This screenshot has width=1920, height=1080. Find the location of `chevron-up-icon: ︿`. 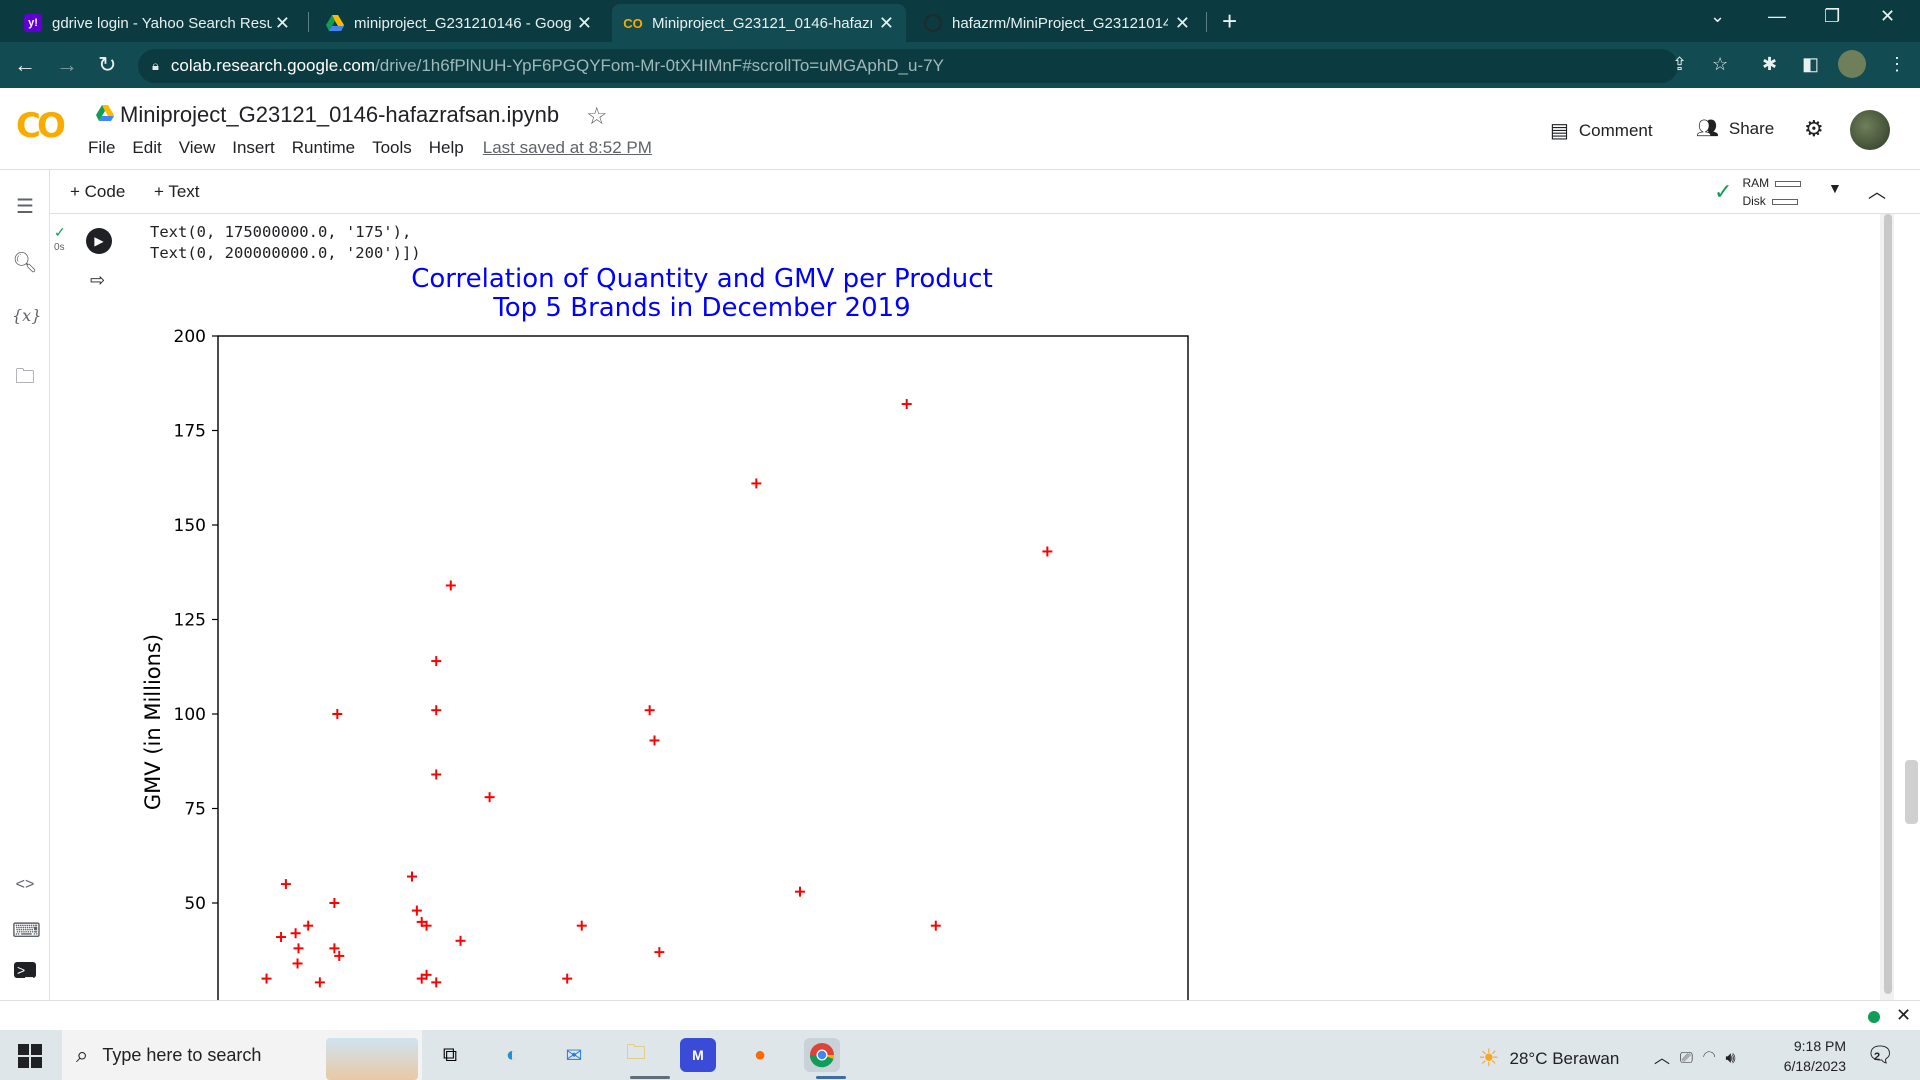

chevron-up-icon: ︿ is located at coordinates (1667, 1058).